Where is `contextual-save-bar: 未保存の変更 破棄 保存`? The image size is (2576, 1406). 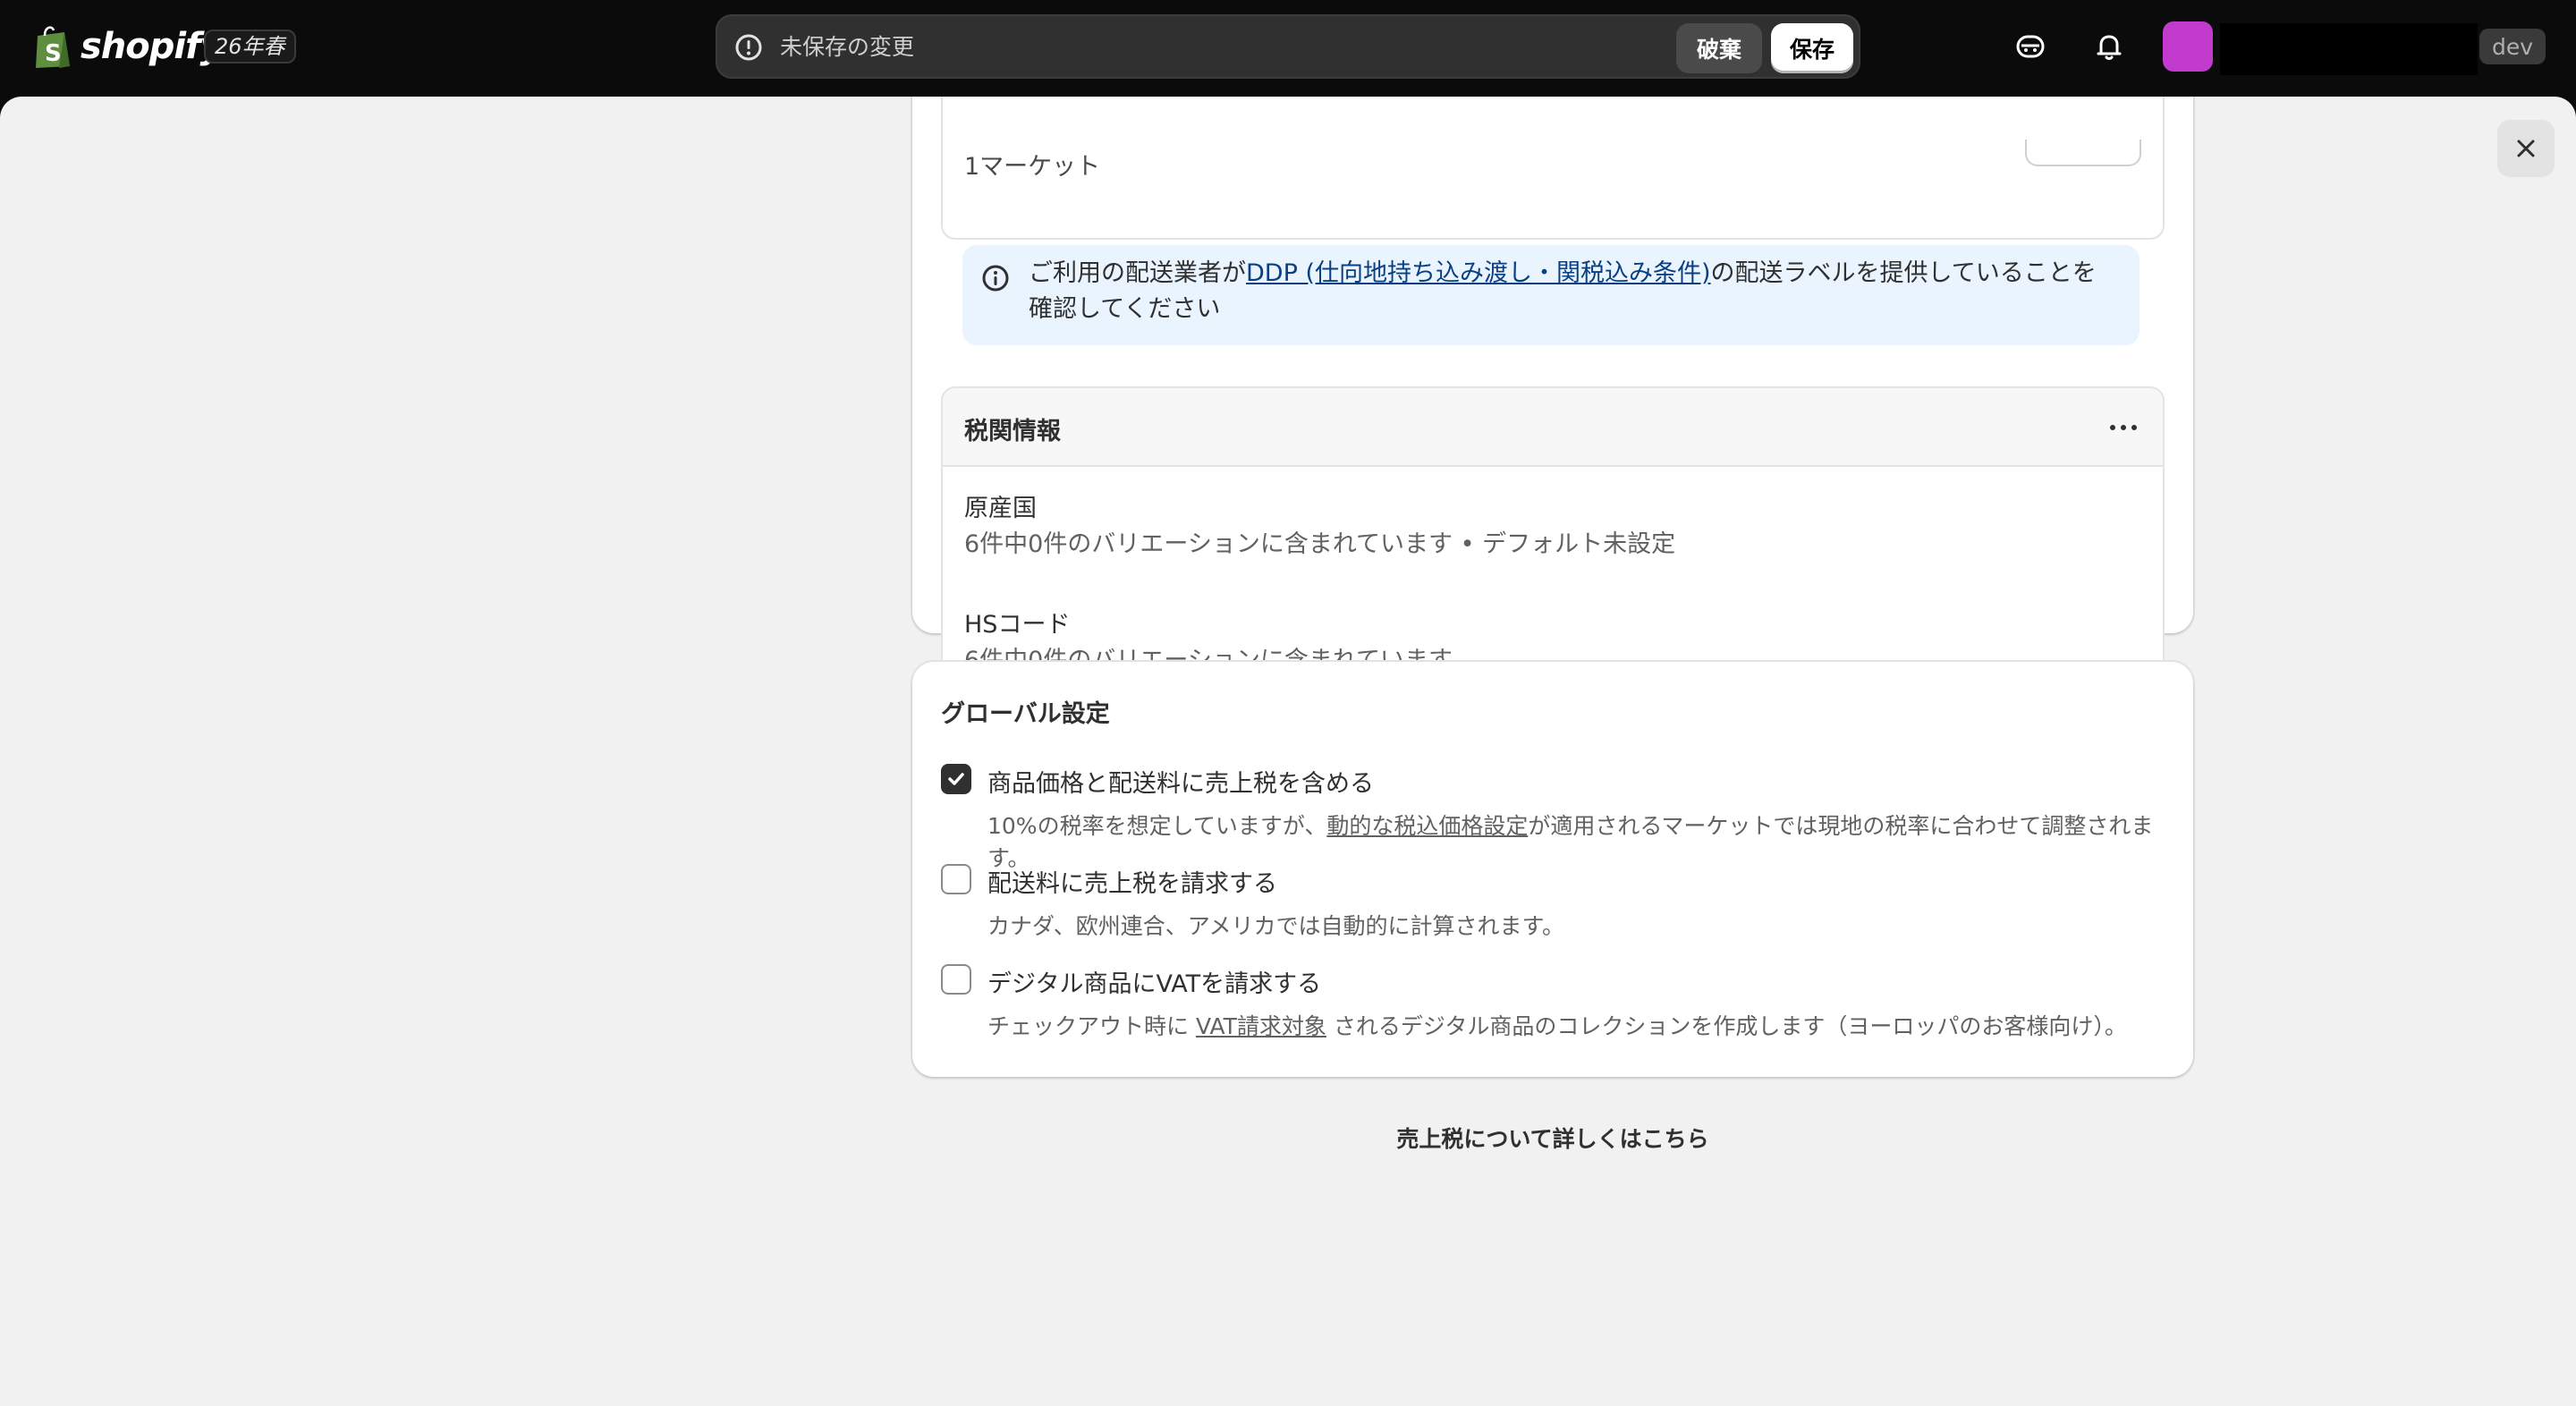 contextual-save-bar: 未保存の変更 破棄 保存 is located at coordinates (1288, 47).